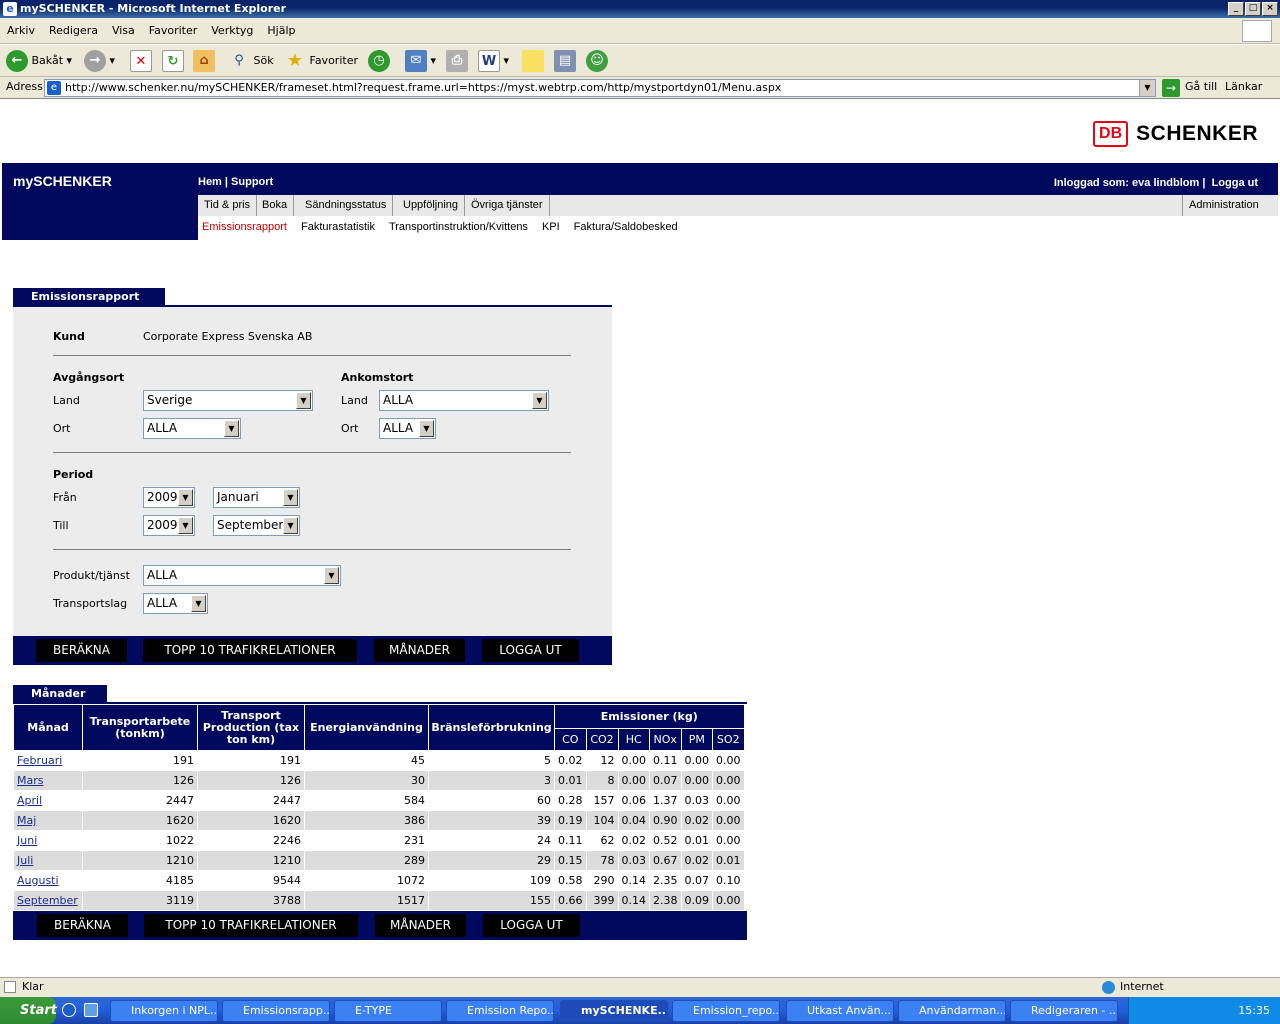  What do you see at coordinates (48, 840) in the screenshot?
I see `month-link: Juni` at bounding box center [48, 840].